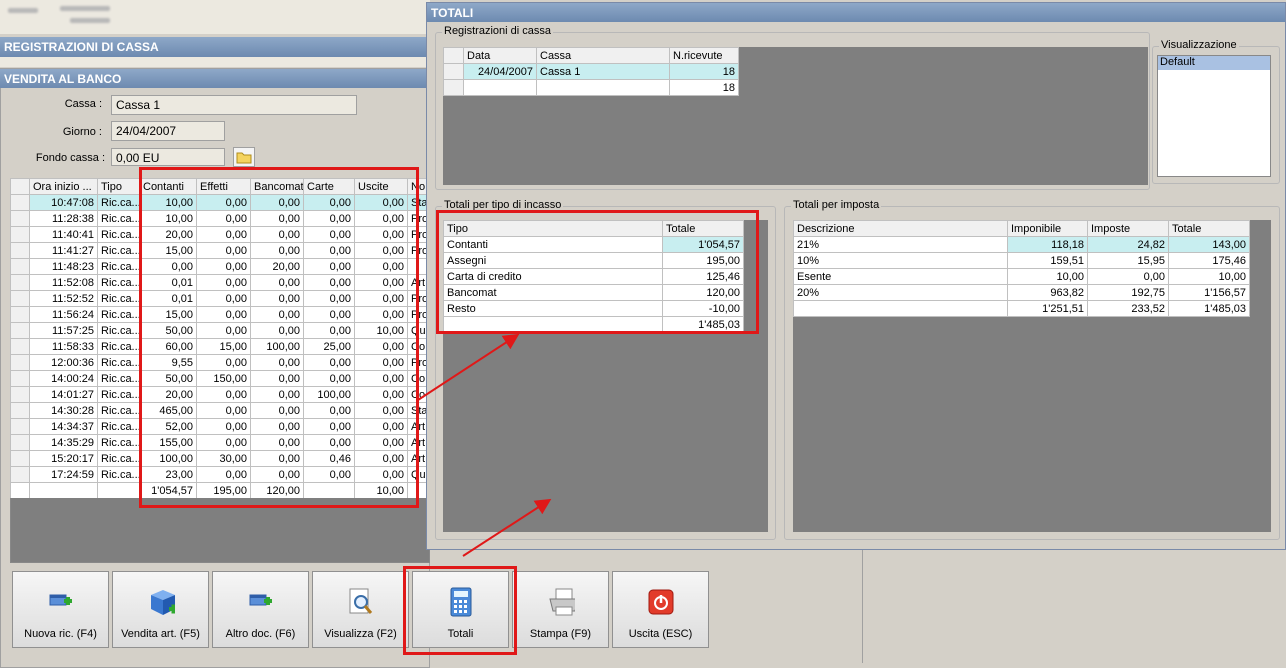 The width and height of the screenshot is (1286, 668). Describe the element at coordinates (1209, 292) in the screenshot. I see `table-cell: 1'156,57` at that location.